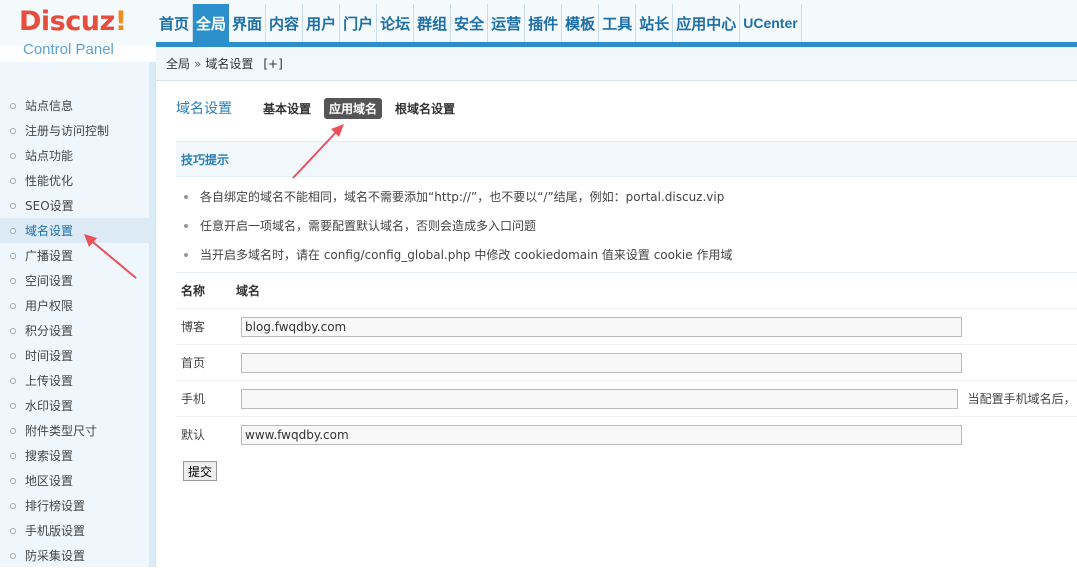 The image size is (1077, 568). I want to click on tab-2: 根域名设置, so click(425, 108).